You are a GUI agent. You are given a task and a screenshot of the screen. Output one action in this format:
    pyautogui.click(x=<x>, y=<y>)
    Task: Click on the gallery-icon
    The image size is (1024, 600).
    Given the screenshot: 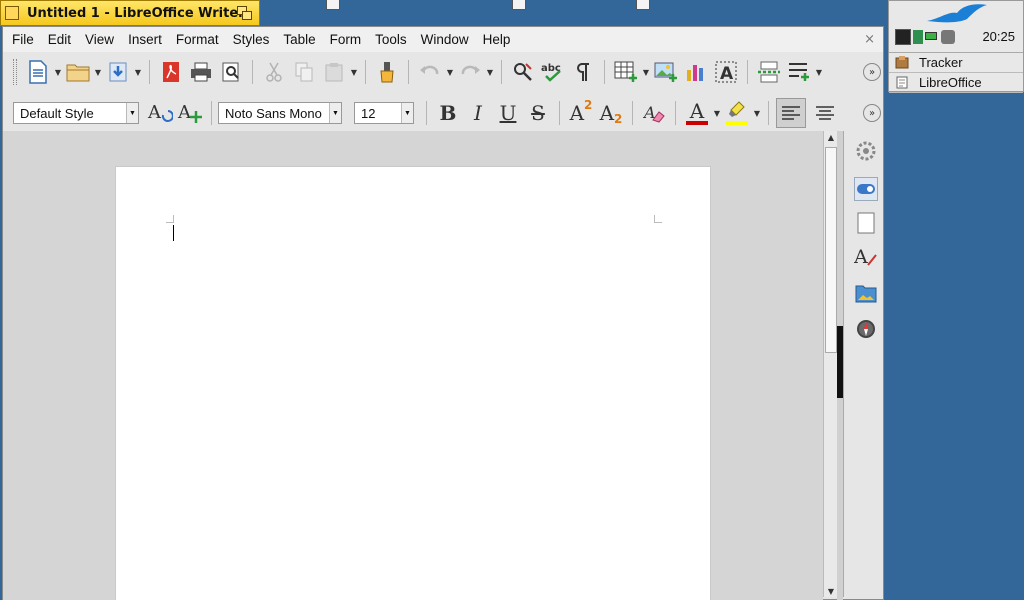 What is the action you would take?
    pyautogui.click(x=866, y=293)
    